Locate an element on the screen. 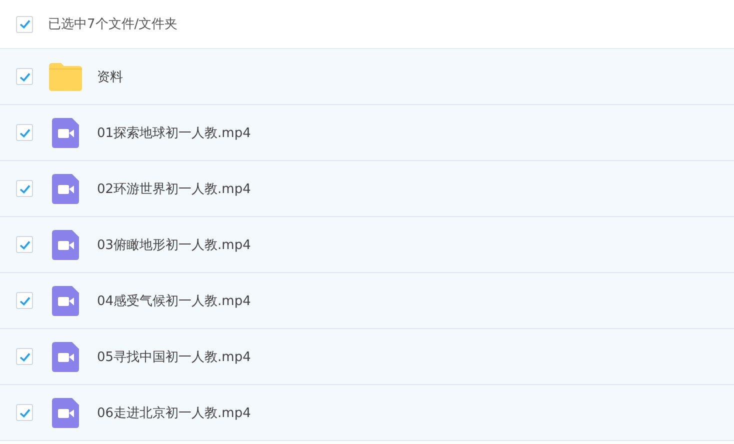  selection-count: 已选中7个文件/文件夹 is located at coordinates (113, 24).